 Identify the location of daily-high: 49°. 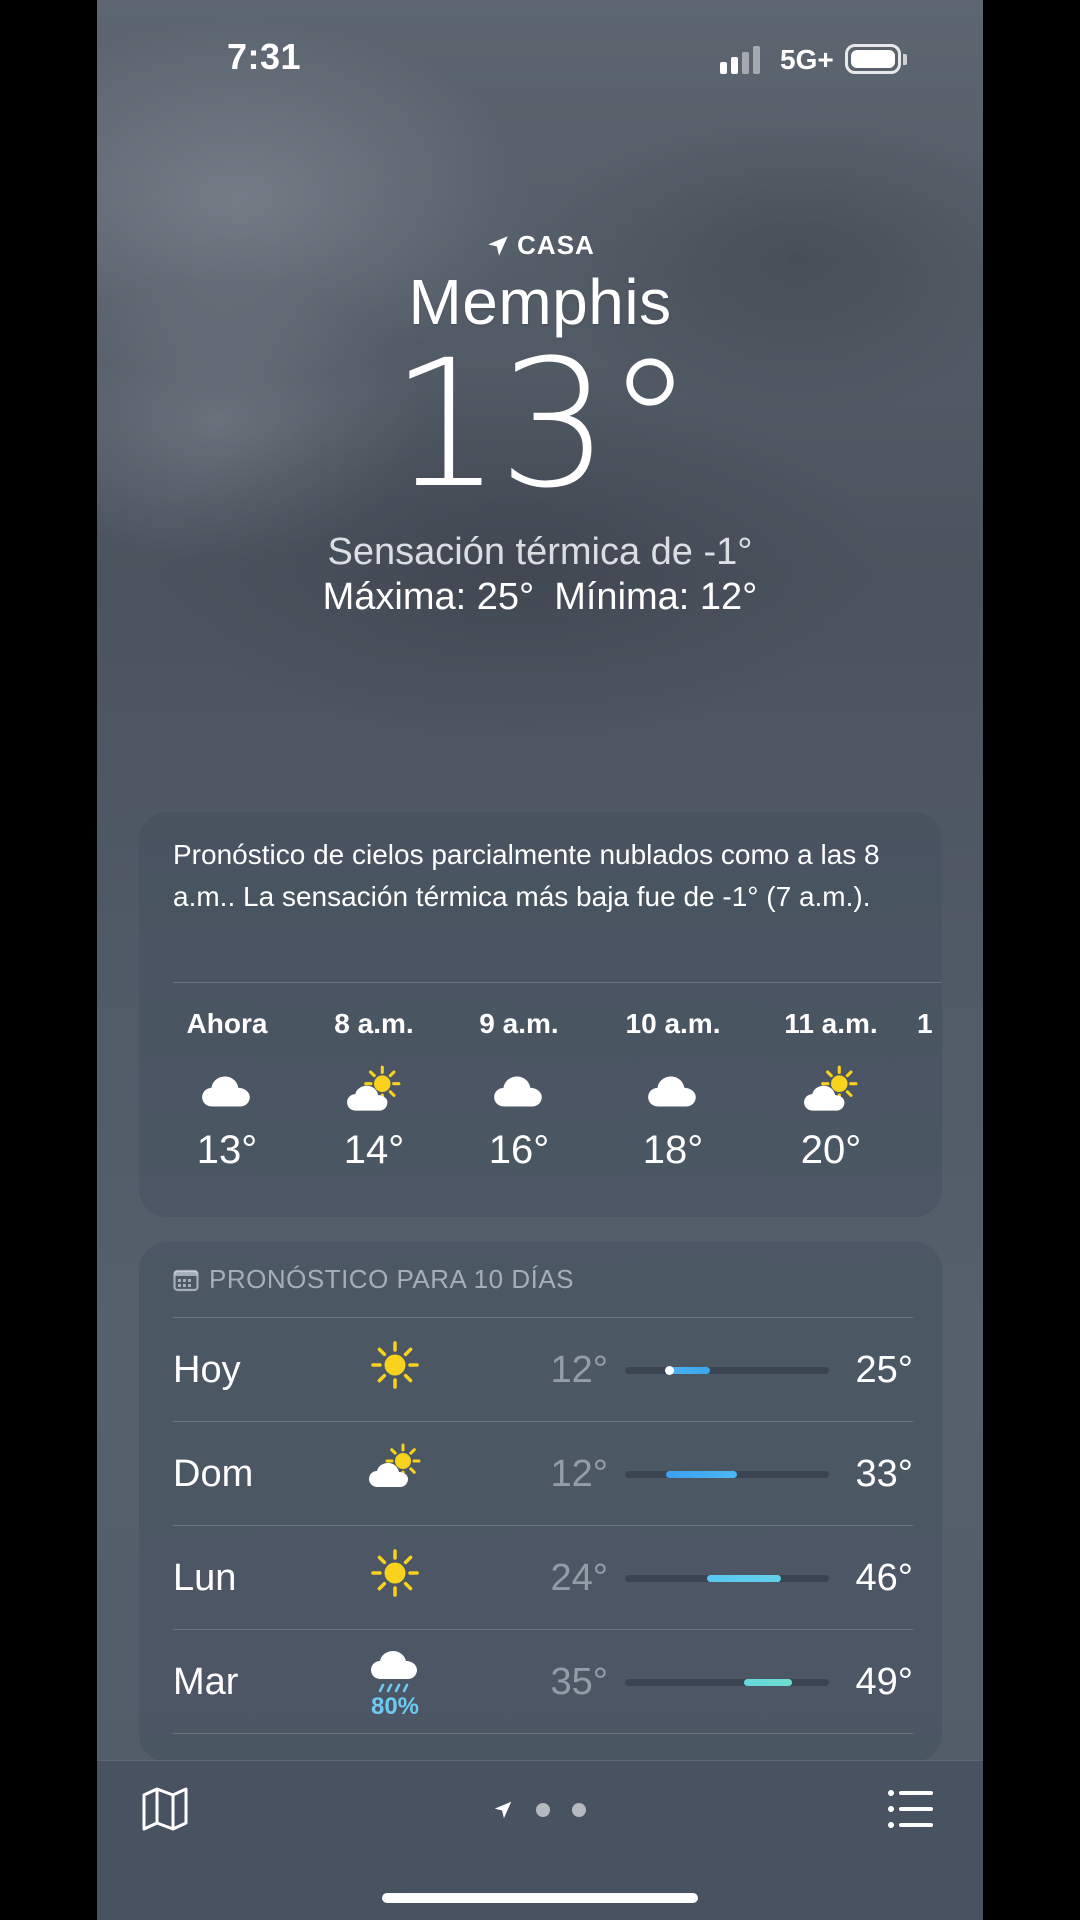
(884, 1682).